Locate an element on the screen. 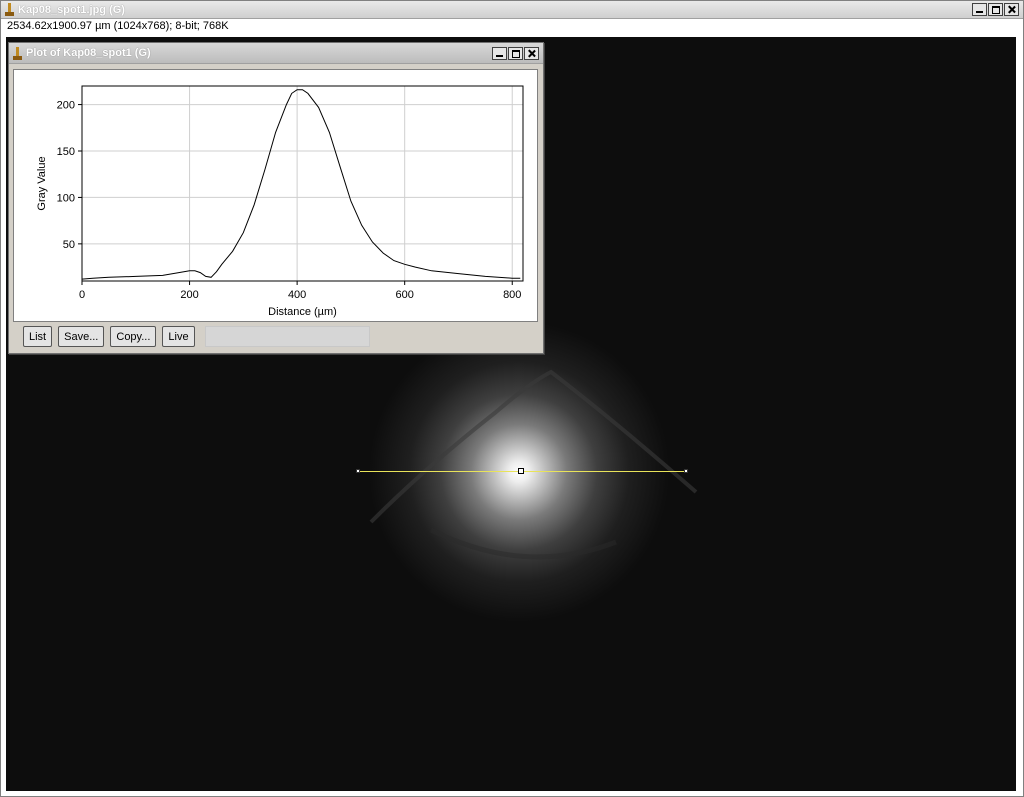 Image resolution: width=1024 pixels, height=797 pixels. line-end-handle is located at coordinates (686, 471).